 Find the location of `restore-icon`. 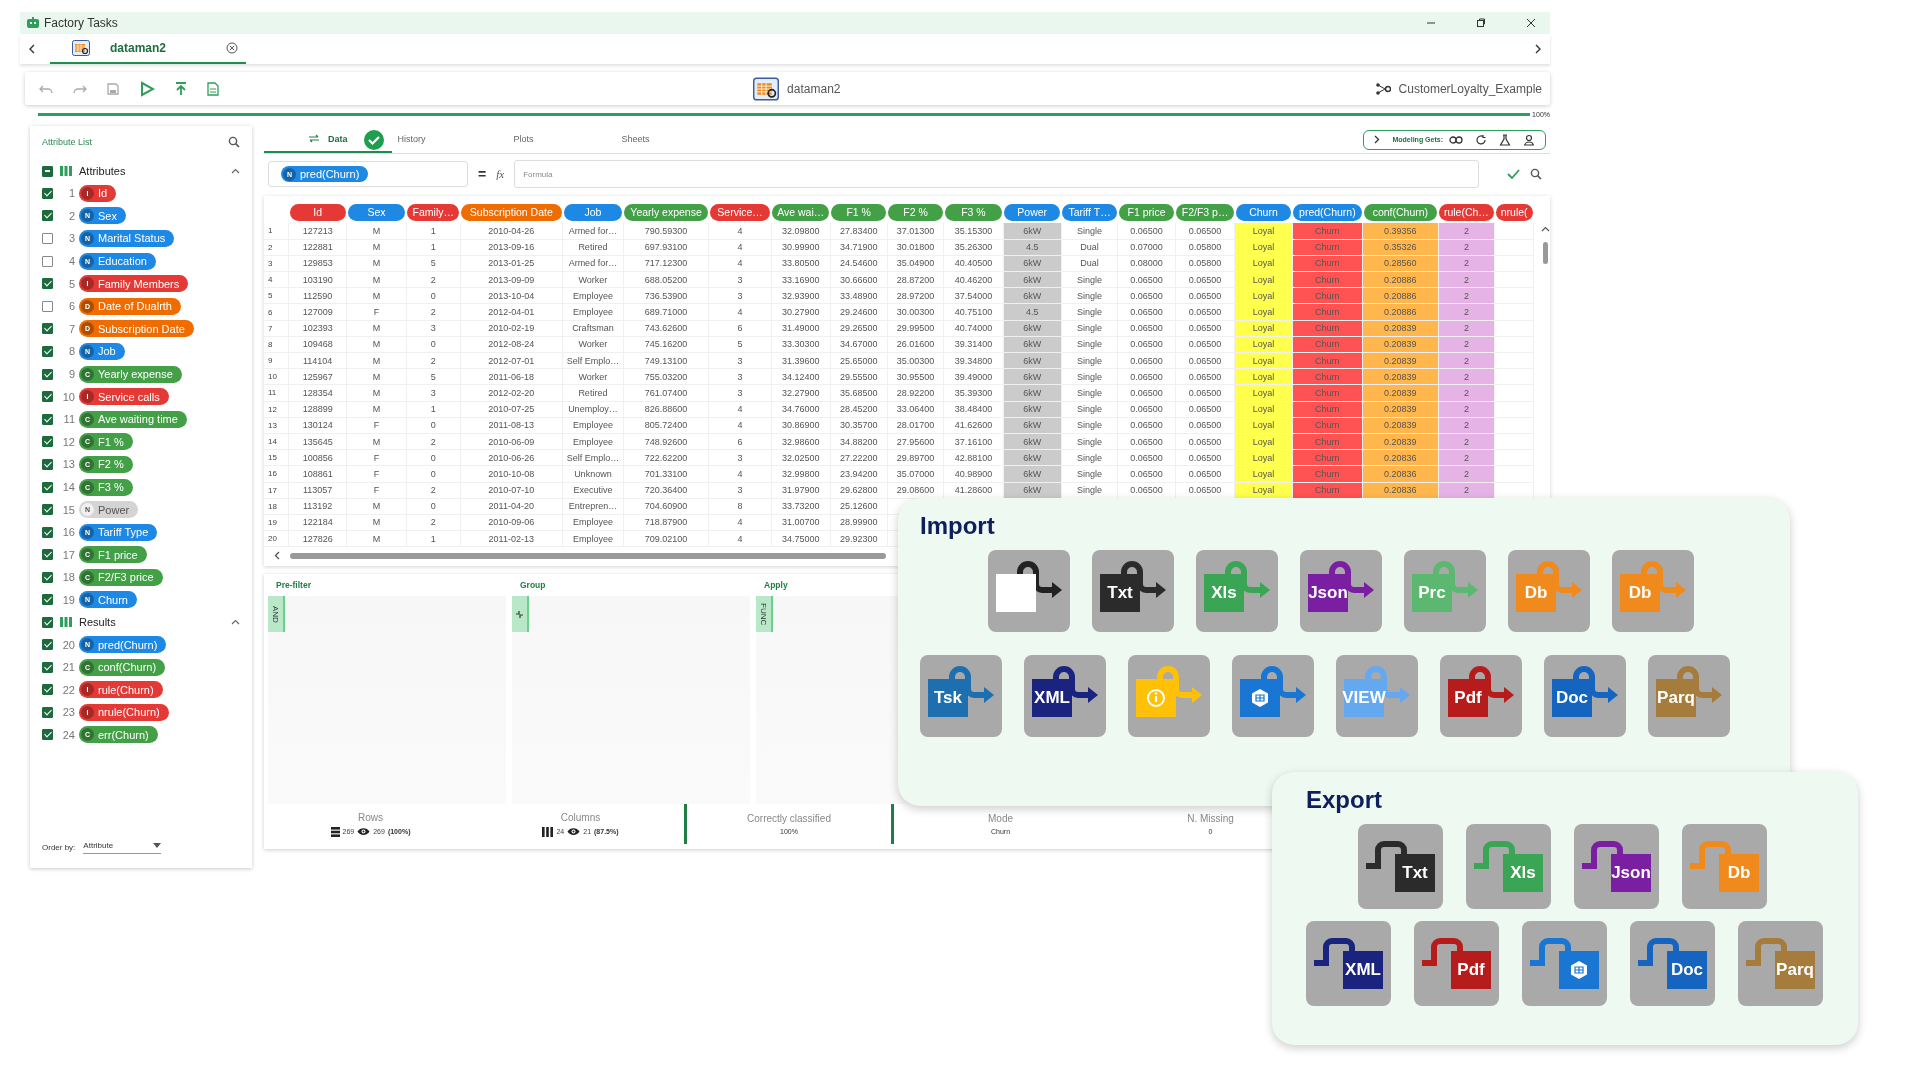

restore-icon is located at coordinates (1481, 23).